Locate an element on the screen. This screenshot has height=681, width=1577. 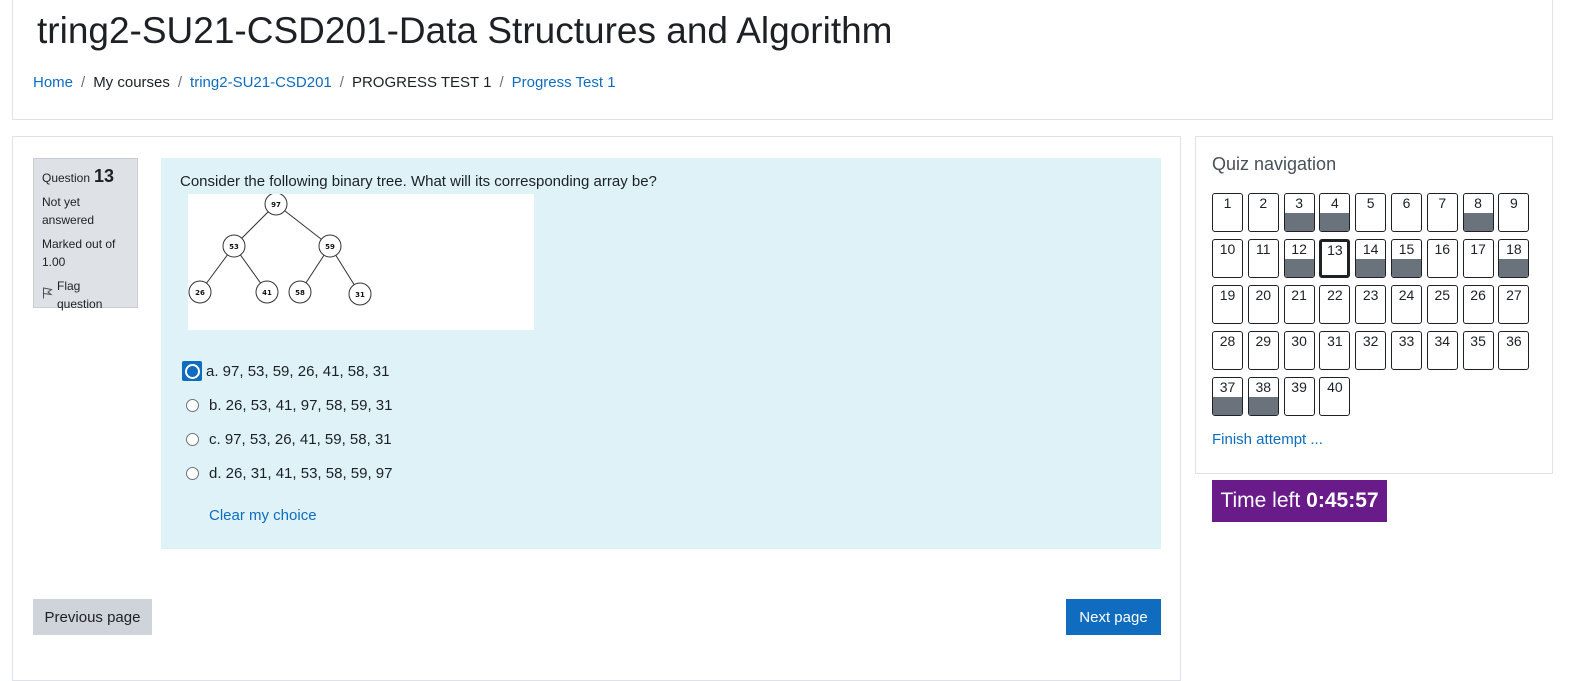
answer-label-d: d. 26, 31, 41, 53, 58, 59, 97 is located at coordinates (300, 473).